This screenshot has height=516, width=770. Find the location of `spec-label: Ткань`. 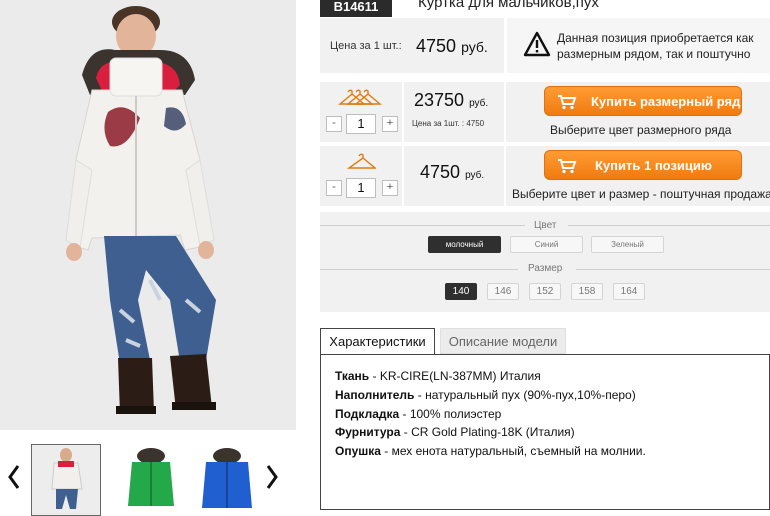

spec-label: Ткань is located at coordinates (352, 376).